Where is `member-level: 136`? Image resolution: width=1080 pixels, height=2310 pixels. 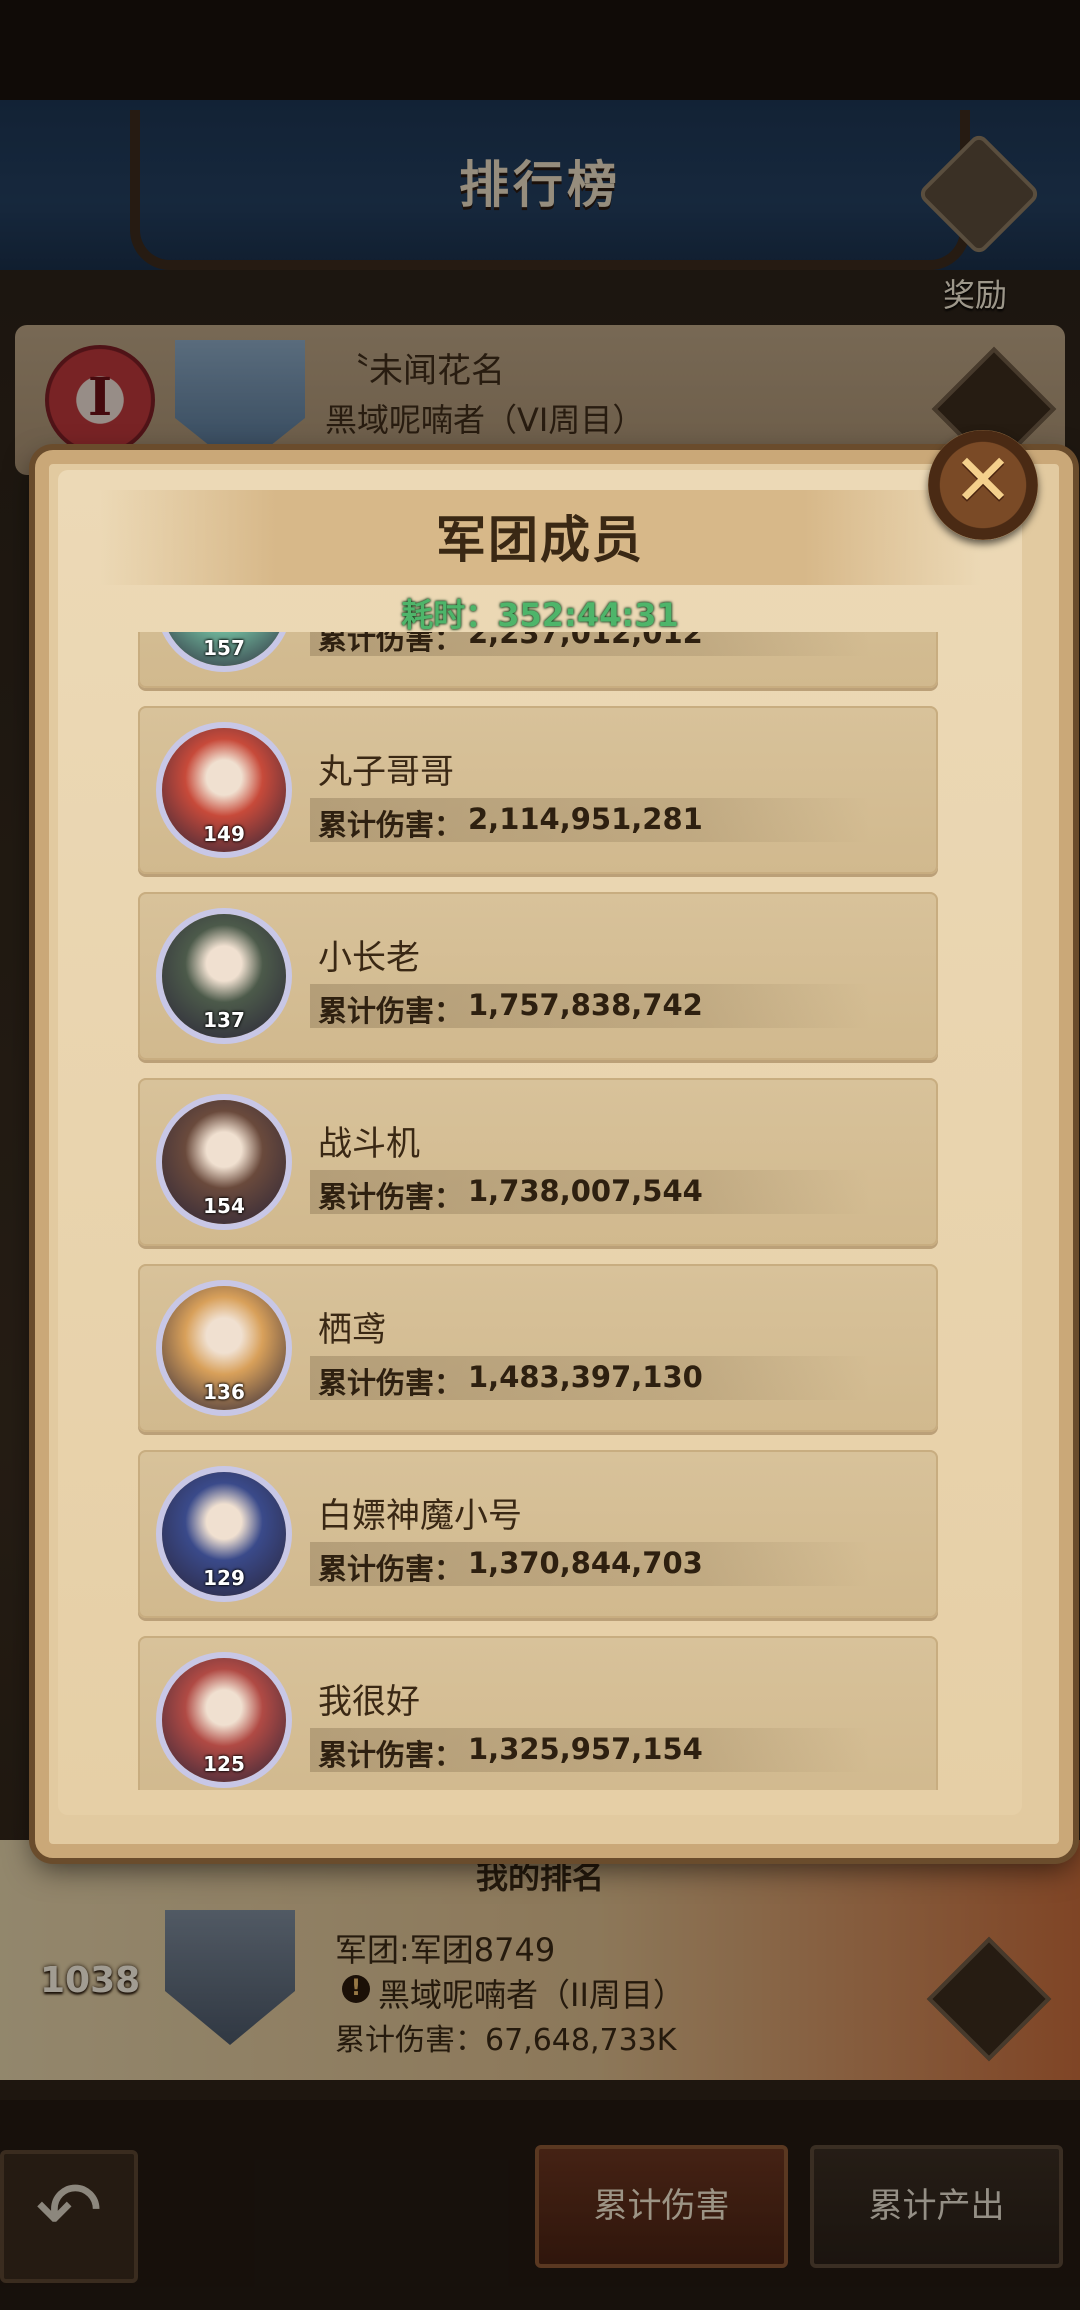 member-level: 136 is located at coordinates (224, 1392).